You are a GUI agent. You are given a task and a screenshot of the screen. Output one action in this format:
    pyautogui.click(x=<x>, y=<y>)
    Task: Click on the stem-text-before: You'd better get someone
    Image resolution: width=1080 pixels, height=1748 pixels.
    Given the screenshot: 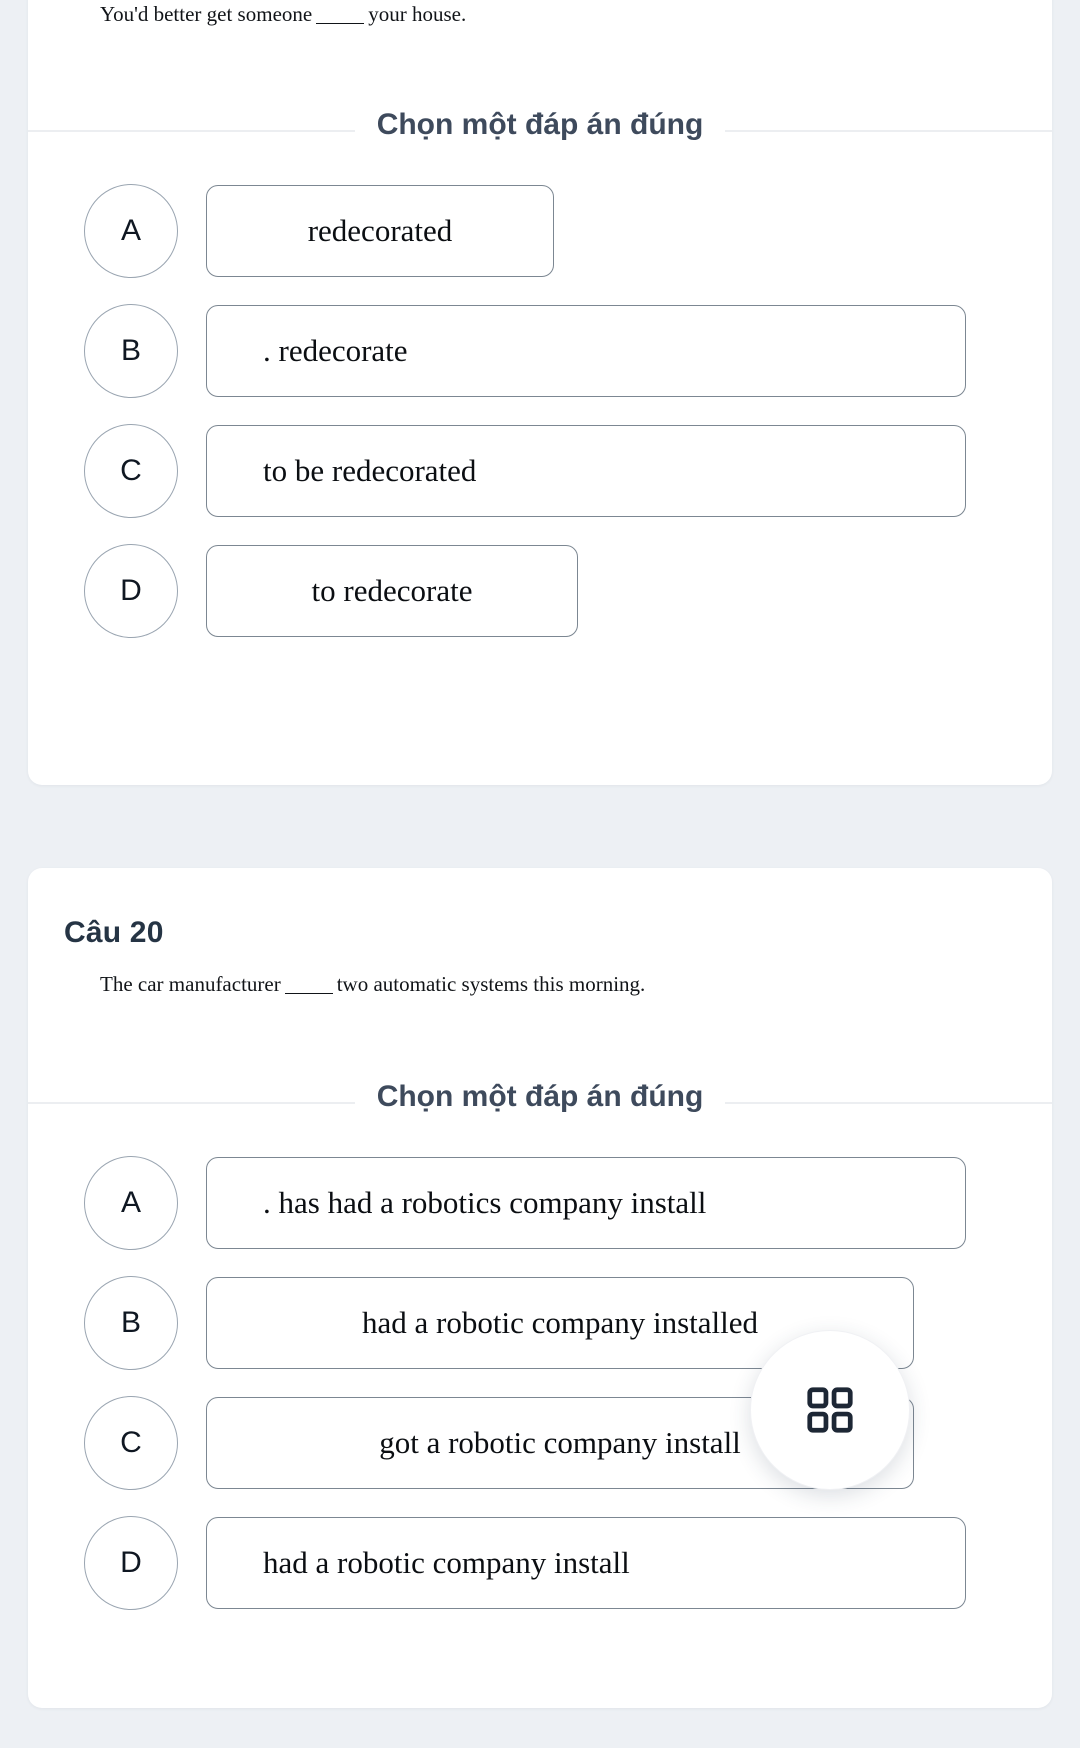 What is the action you would take?
    pyautogui.click(x=206, y=14)
    